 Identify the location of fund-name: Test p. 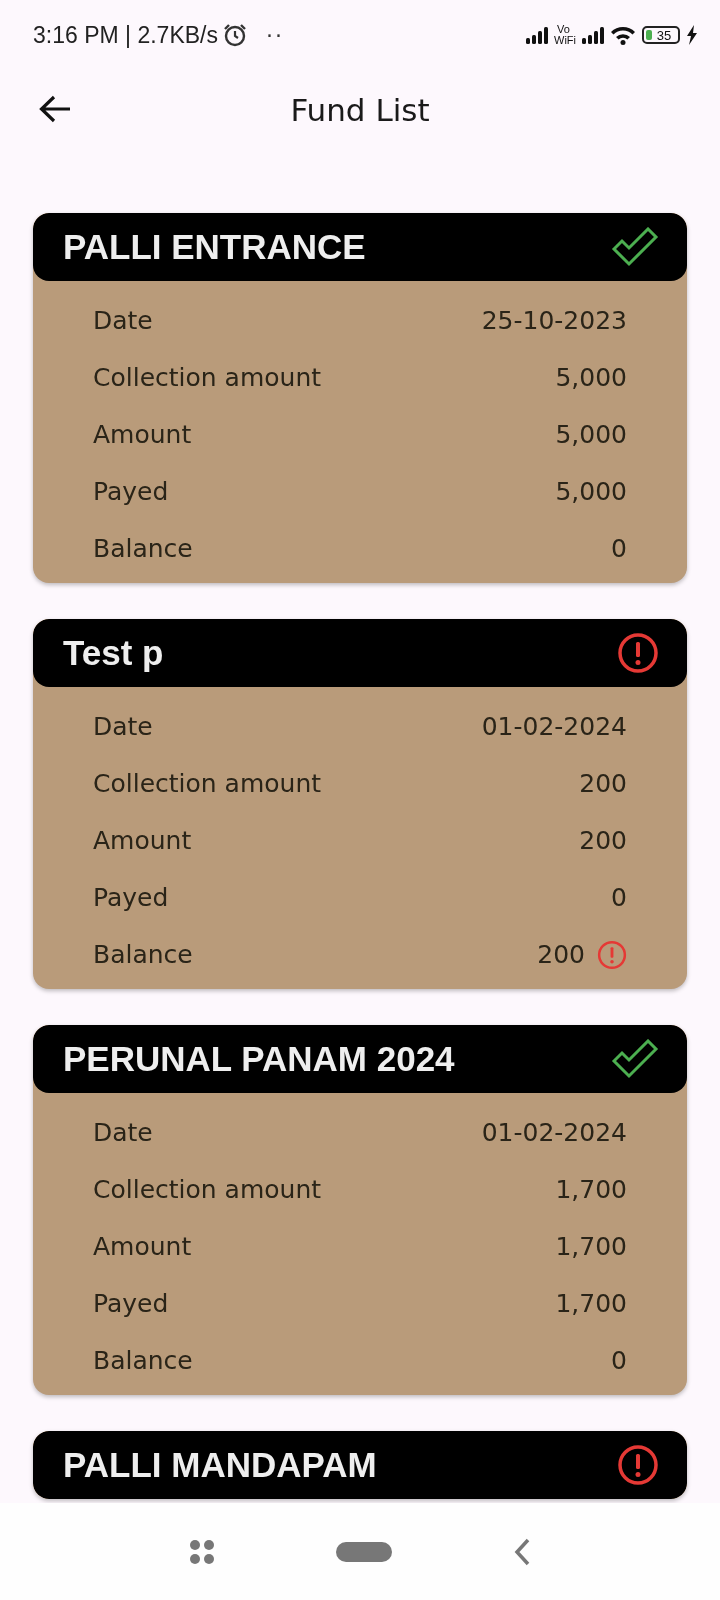
(113, 653).